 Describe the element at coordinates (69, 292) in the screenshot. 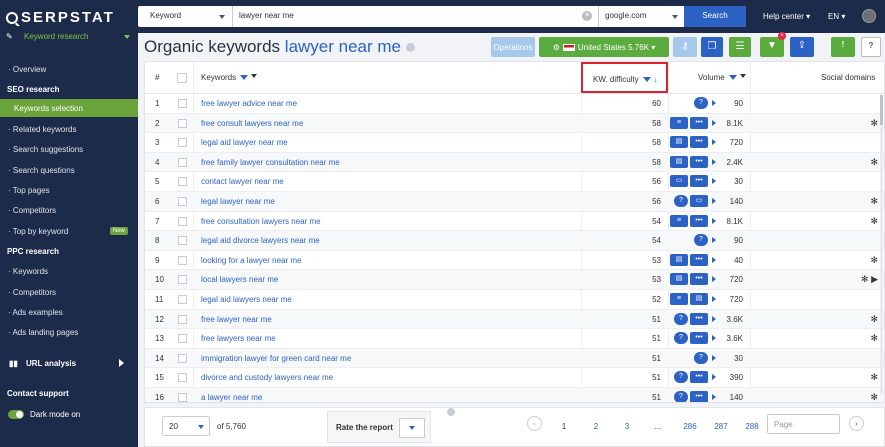

I see `sidebar-item-ppc-competitors: · Competitors` at that location.